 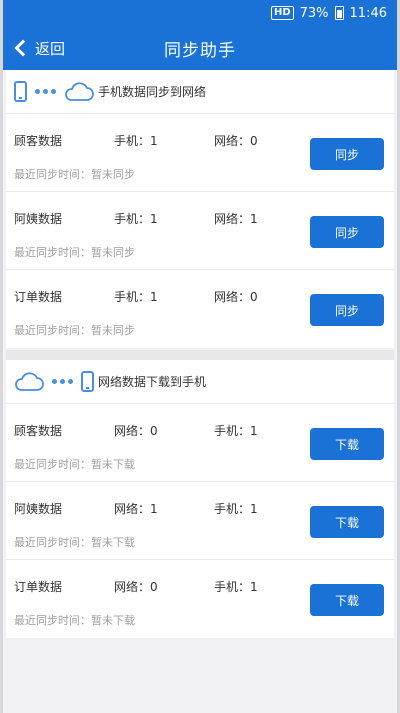 I want to click on battery-icon, so click(x=339, y=13).